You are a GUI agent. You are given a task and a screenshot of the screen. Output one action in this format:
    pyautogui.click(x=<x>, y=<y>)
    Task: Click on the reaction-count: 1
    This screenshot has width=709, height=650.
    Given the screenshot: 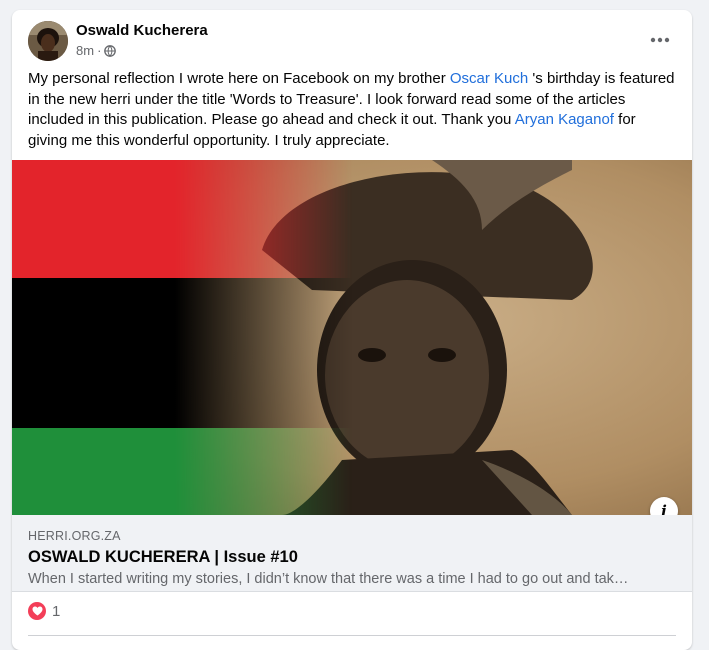 What is the action you would take?
    pyautogui.click(x=56, y=611)
    